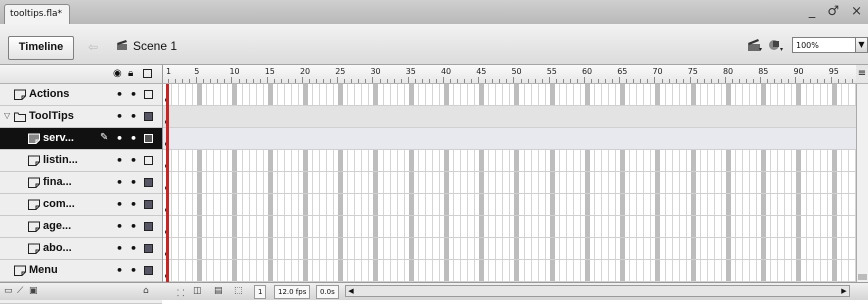 This screenshot has width=868, height=304. I want to click on layer-row: listin... • •, so click(81, 161).